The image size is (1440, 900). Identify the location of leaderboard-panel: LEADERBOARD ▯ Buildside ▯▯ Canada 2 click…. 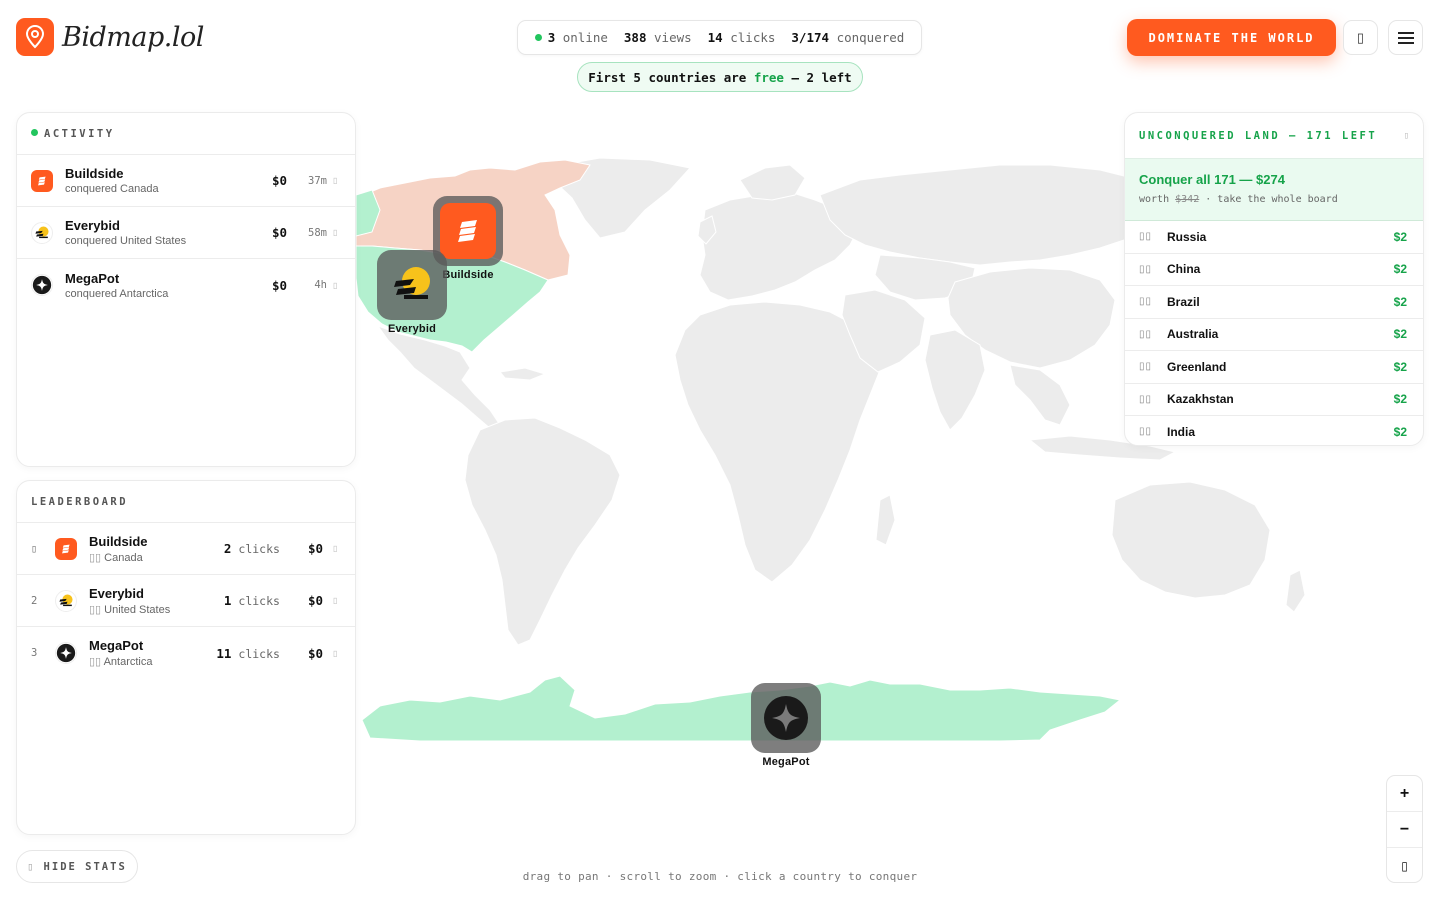
(186, 657).